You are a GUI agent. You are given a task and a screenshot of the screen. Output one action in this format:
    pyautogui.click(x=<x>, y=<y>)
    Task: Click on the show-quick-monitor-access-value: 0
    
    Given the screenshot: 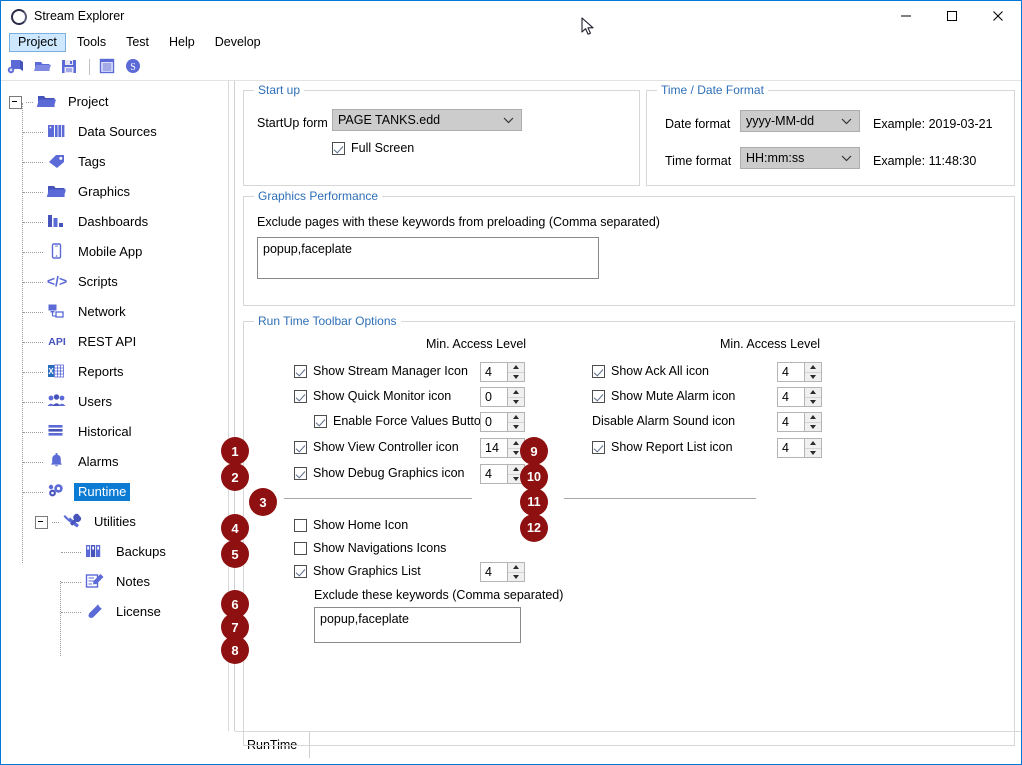 What is the action you would take?
    pyautogui.click(x=494, y=397)
    